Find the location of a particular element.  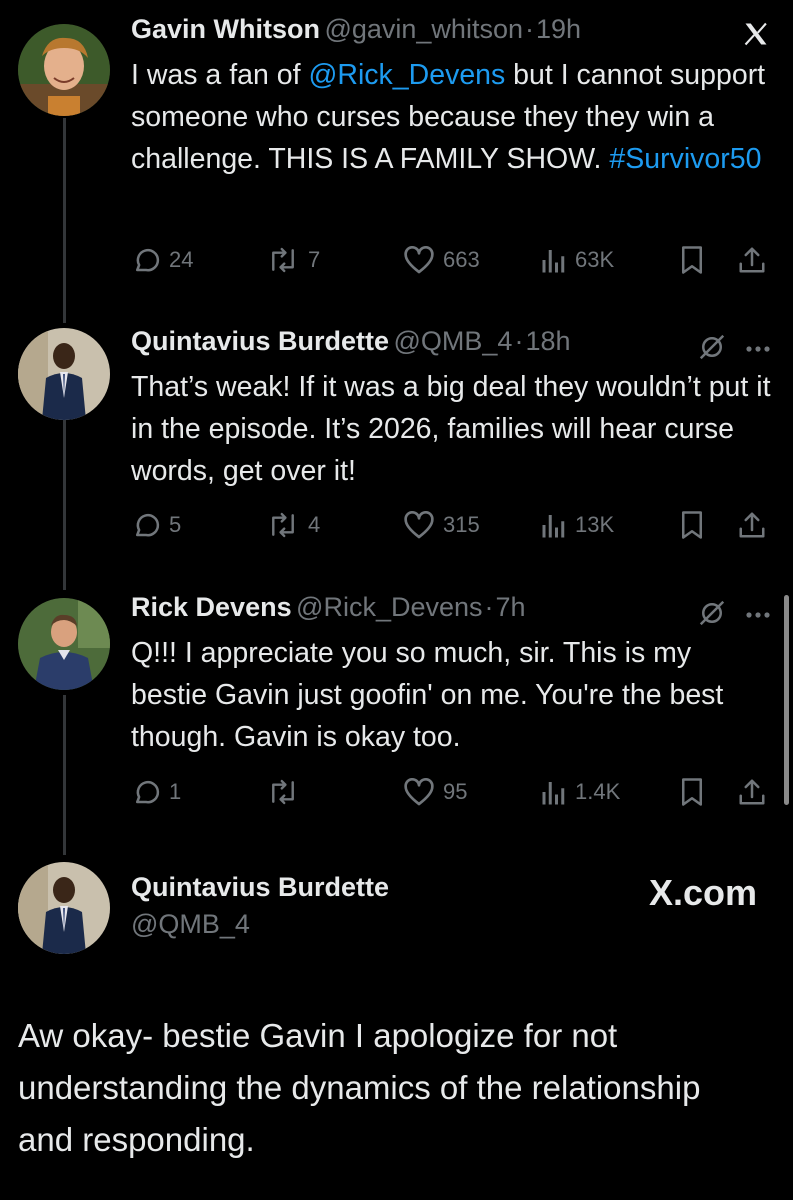

like-button: 315 is located at coordinates (441, 525).